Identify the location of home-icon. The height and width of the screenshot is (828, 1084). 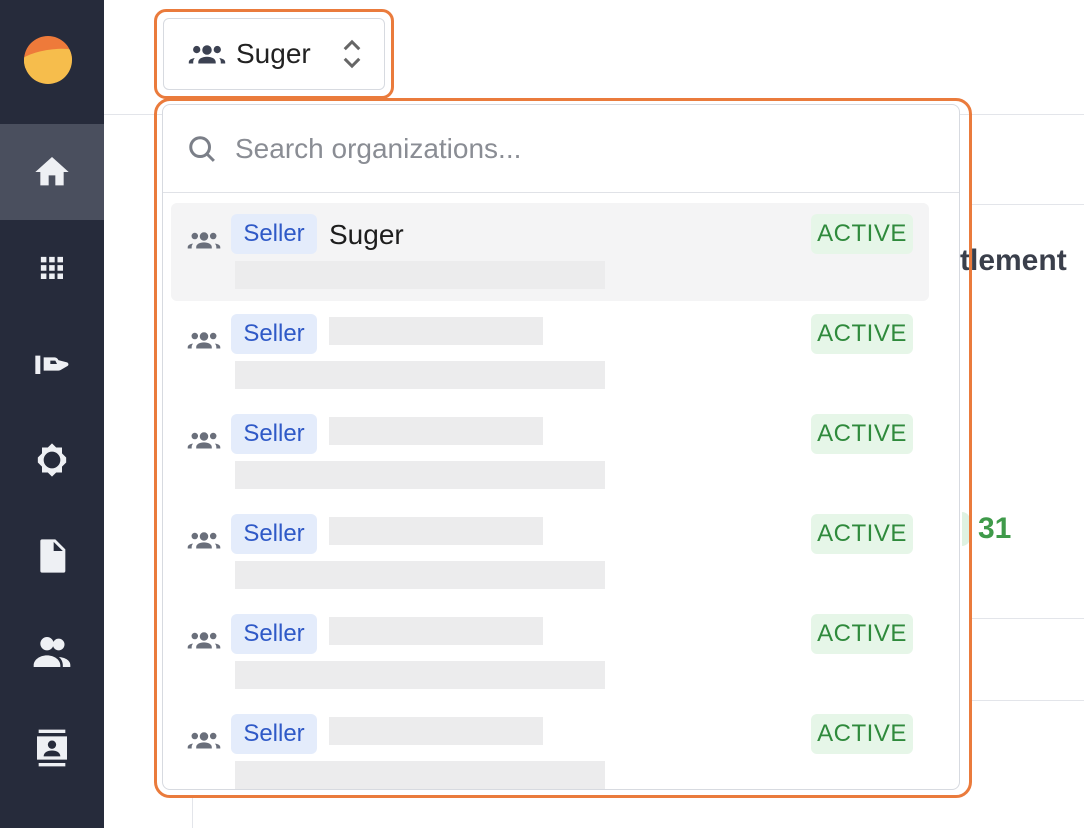
(52, 171).